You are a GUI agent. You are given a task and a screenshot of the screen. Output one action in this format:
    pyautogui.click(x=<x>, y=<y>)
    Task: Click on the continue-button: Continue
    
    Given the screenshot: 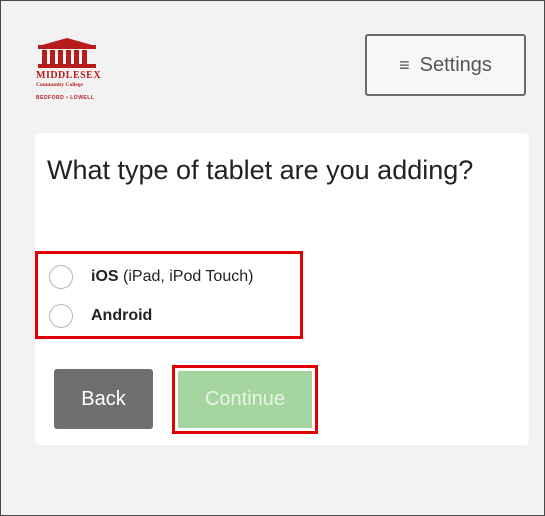 What is the action you would take?
    pyautogui.click(x=245, y=399)
    